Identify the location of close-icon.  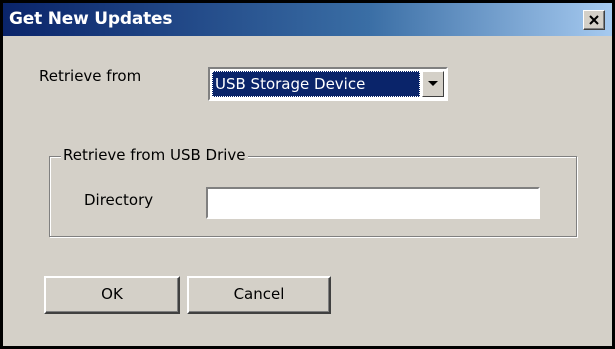
(594, 20).